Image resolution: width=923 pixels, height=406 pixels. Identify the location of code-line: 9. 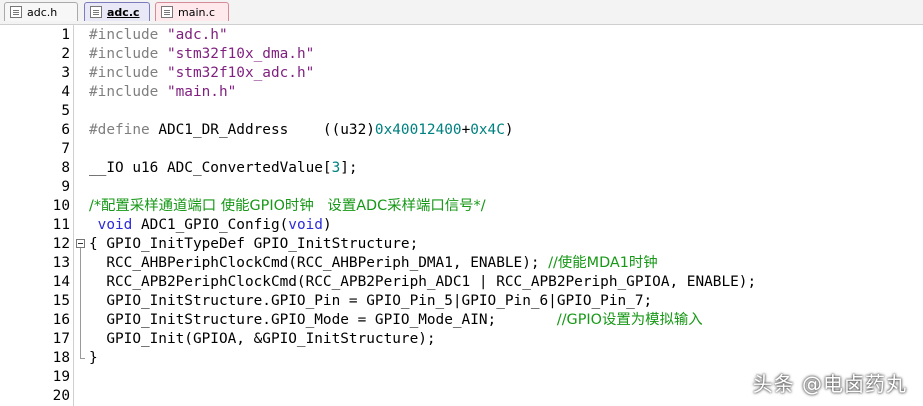
(461, 187).